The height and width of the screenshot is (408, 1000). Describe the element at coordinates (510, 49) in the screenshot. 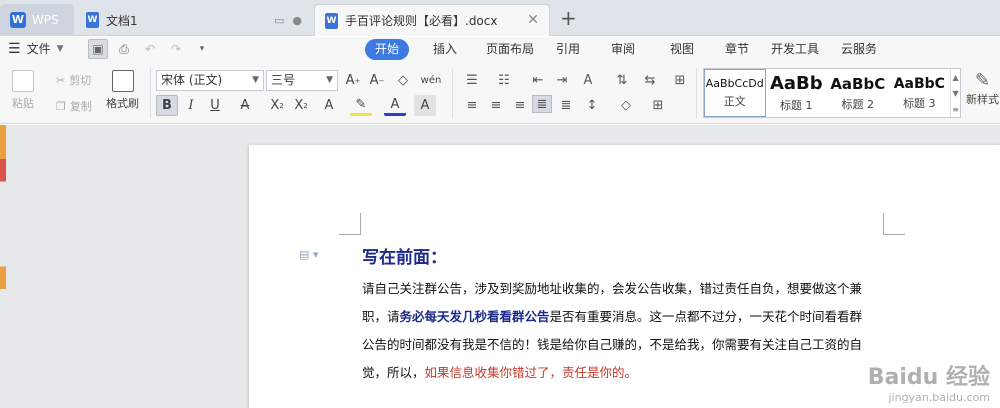

I see `tab-page-layout: 页面布局` at that location.